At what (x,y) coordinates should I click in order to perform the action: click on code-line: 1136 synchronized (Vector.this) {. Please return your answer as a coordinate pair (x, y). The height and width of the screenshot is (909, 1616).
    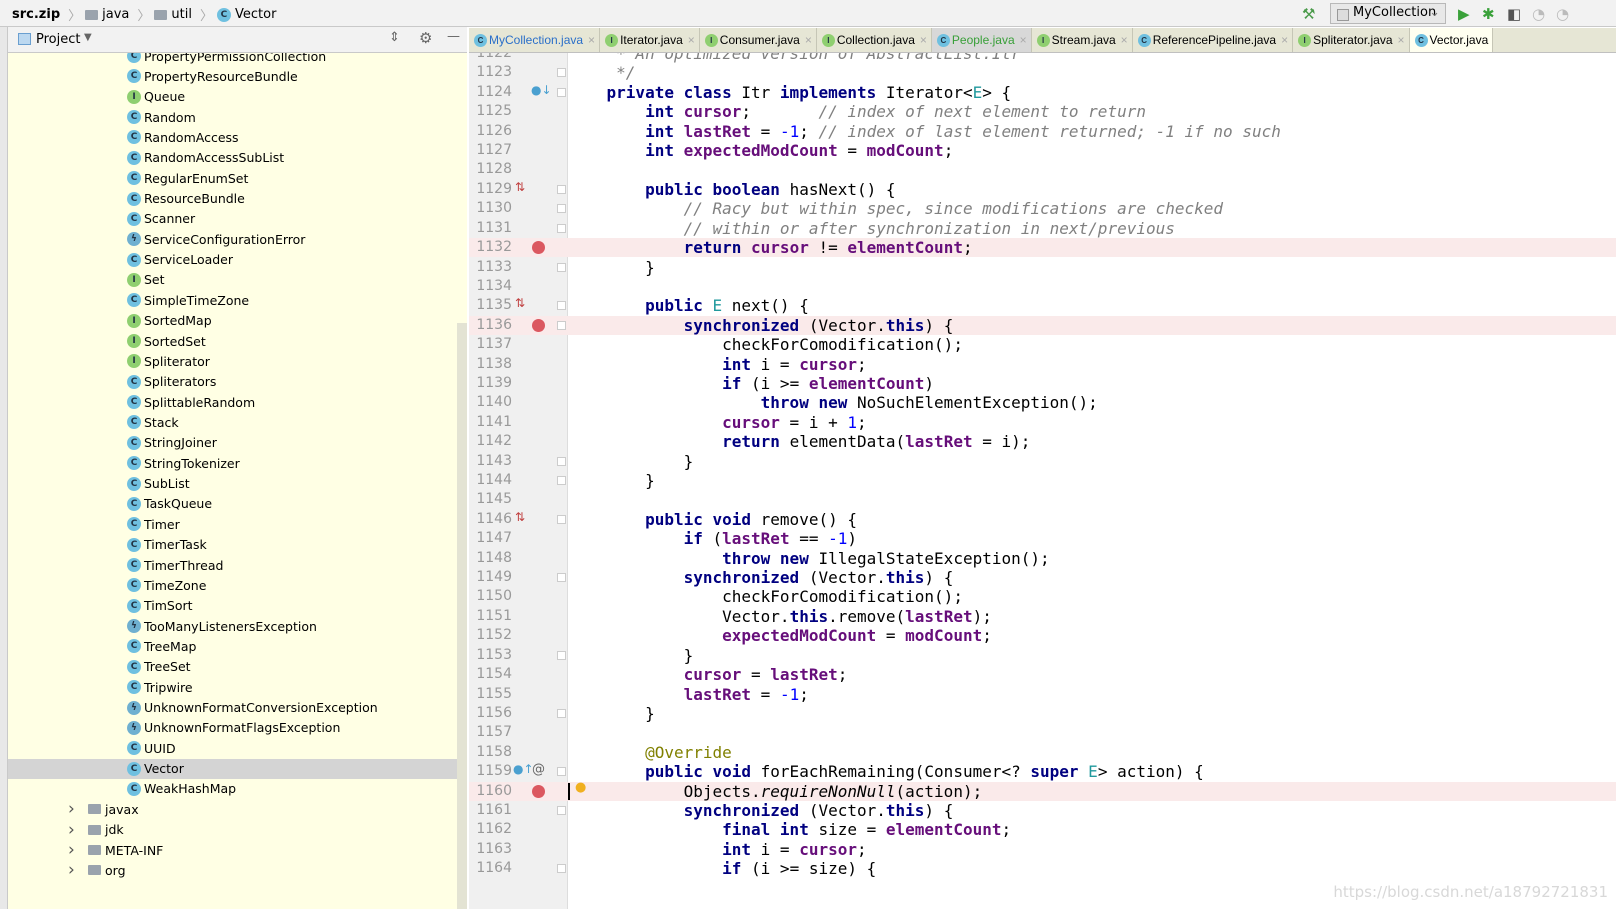
    Looking at the image, I should click on (1042, 325).